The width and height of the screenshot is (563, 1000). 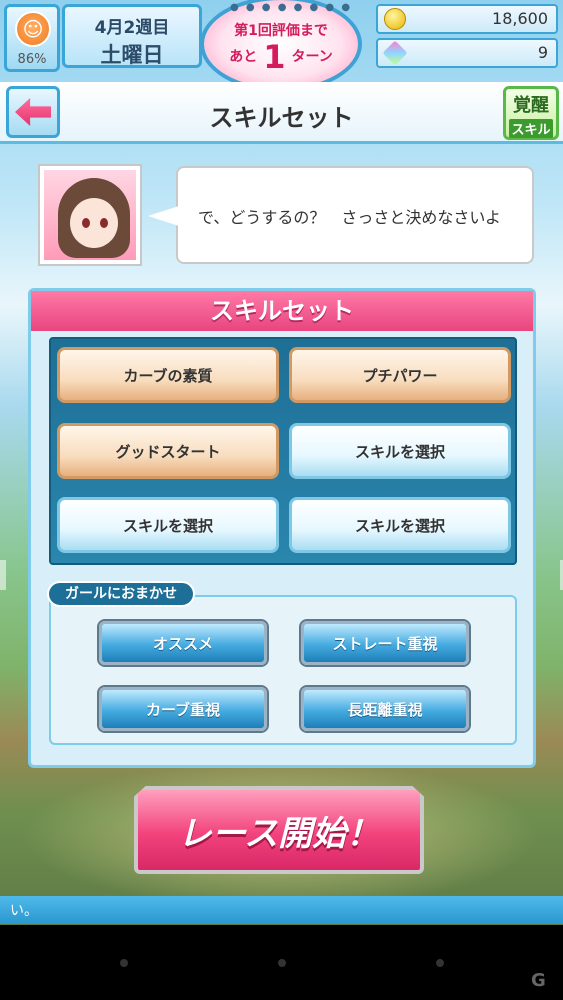 I want to click on skill-slot-2: プチパワー, so click(x=400, y=375).